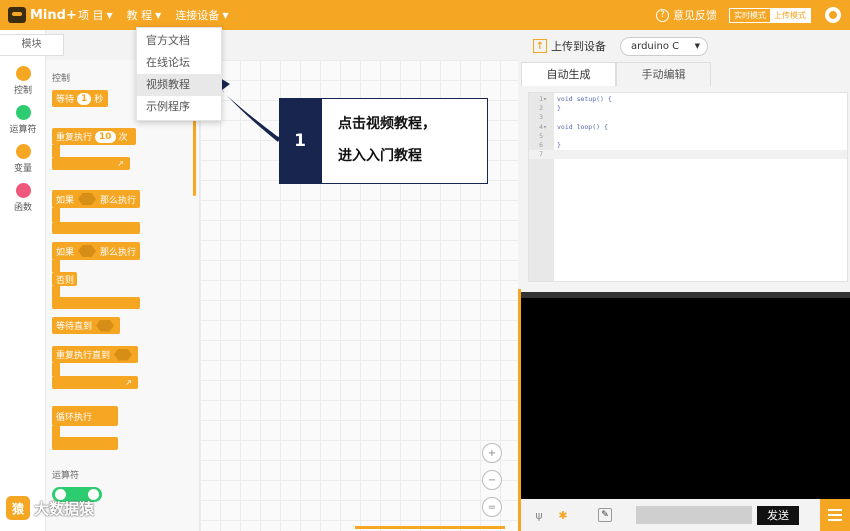  I want to click on top-right-actions: ? 意见反馈 实时模式 上传模式, so click(753, 15).